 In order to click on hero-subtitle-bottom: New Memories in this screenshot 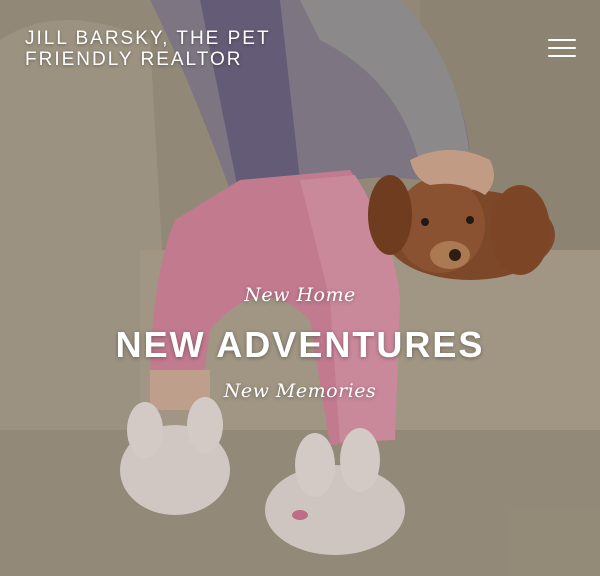, I will do `click(300, 391)`.